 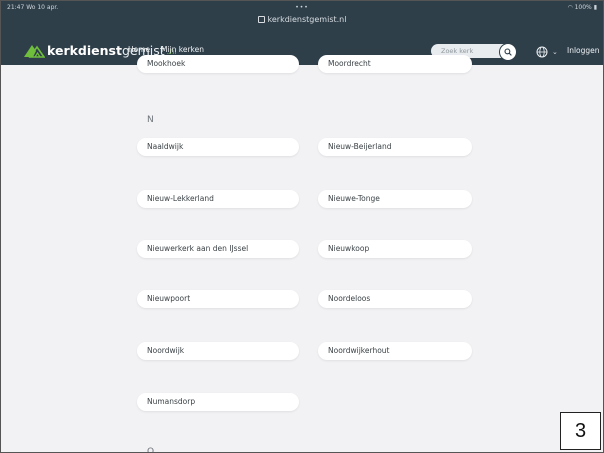 I want to click on address-bar: kerkdienstgemist.nl, so click(x=302, y=19).